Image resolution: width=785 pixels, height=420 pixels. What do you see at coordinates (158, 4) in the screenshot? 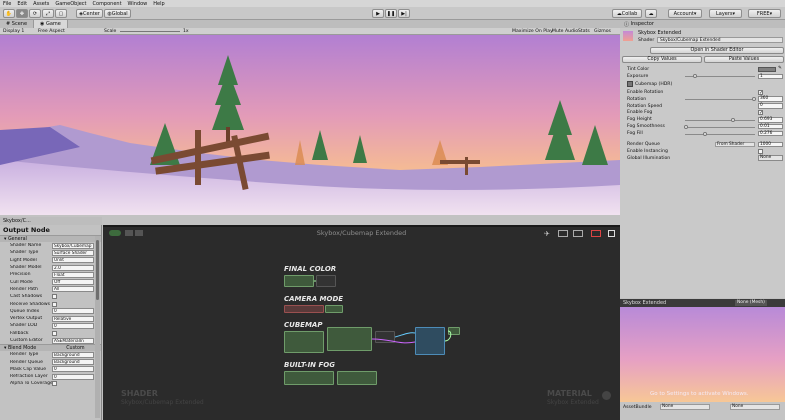
I see `menu-help: Help` at bounding box center [158, 4].